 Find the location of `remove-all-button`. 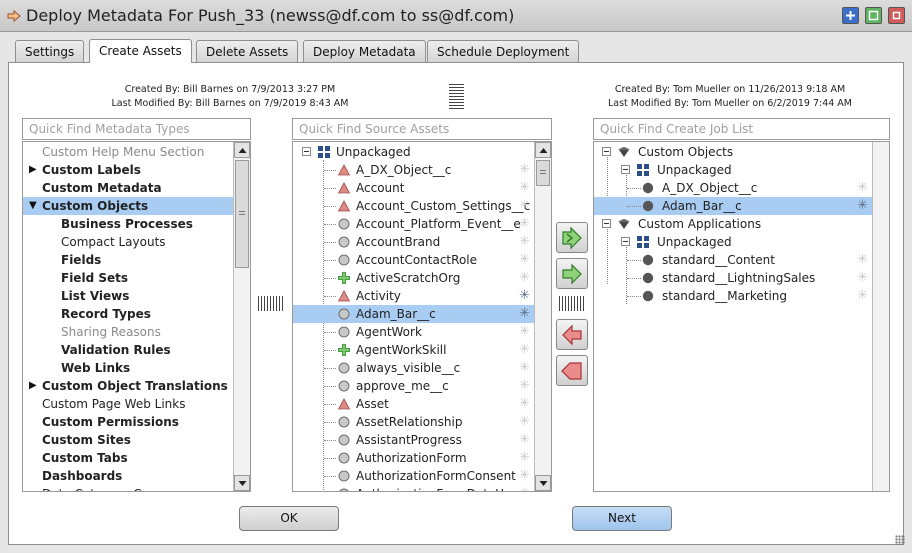

remove-all-button is located at coordinates (572, 370).